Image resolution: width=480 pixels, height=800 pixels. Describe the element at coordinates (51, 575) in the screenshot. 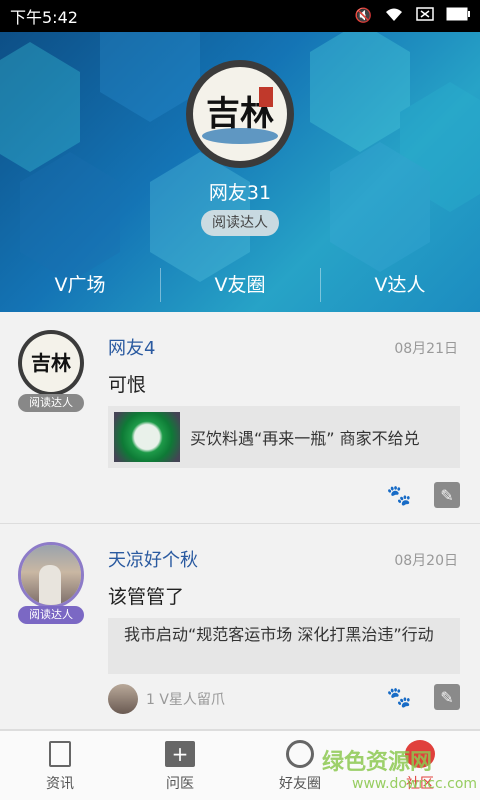

I see `post-avatar` at that location.